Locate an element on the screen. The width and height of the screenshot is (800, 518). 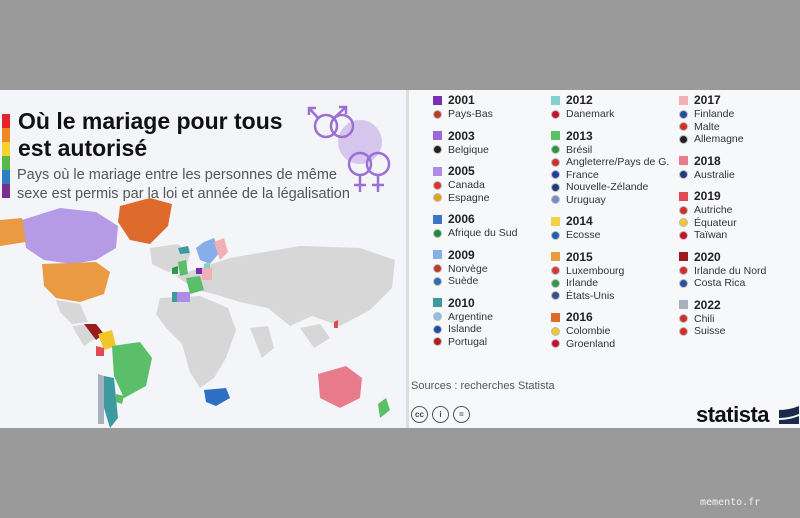
legend-country: Suisse is located at coordinates (722, 331).